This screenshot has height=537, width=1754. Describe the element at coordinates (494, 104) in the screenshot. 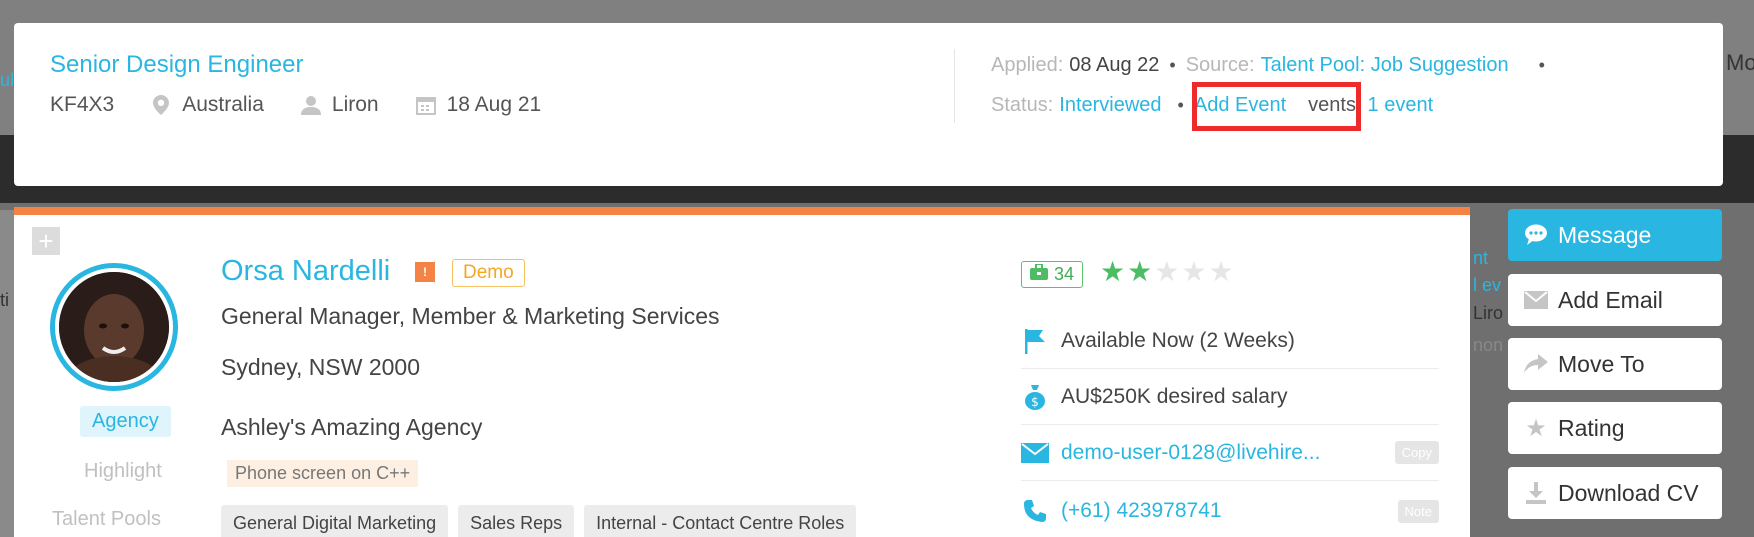

I see `job-date: 18 Aug 21` at that location.